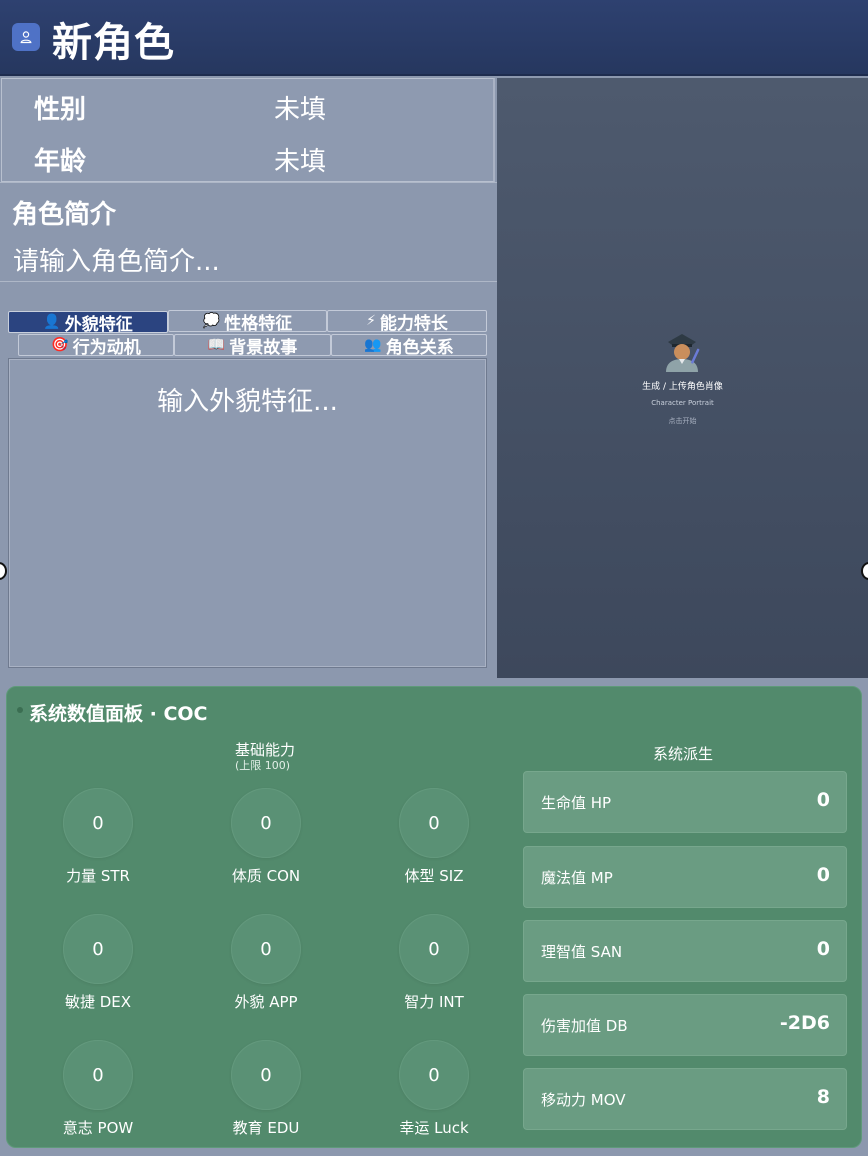  I want to click on stat-pow-label: 意志 POW, so click(98, 1128).